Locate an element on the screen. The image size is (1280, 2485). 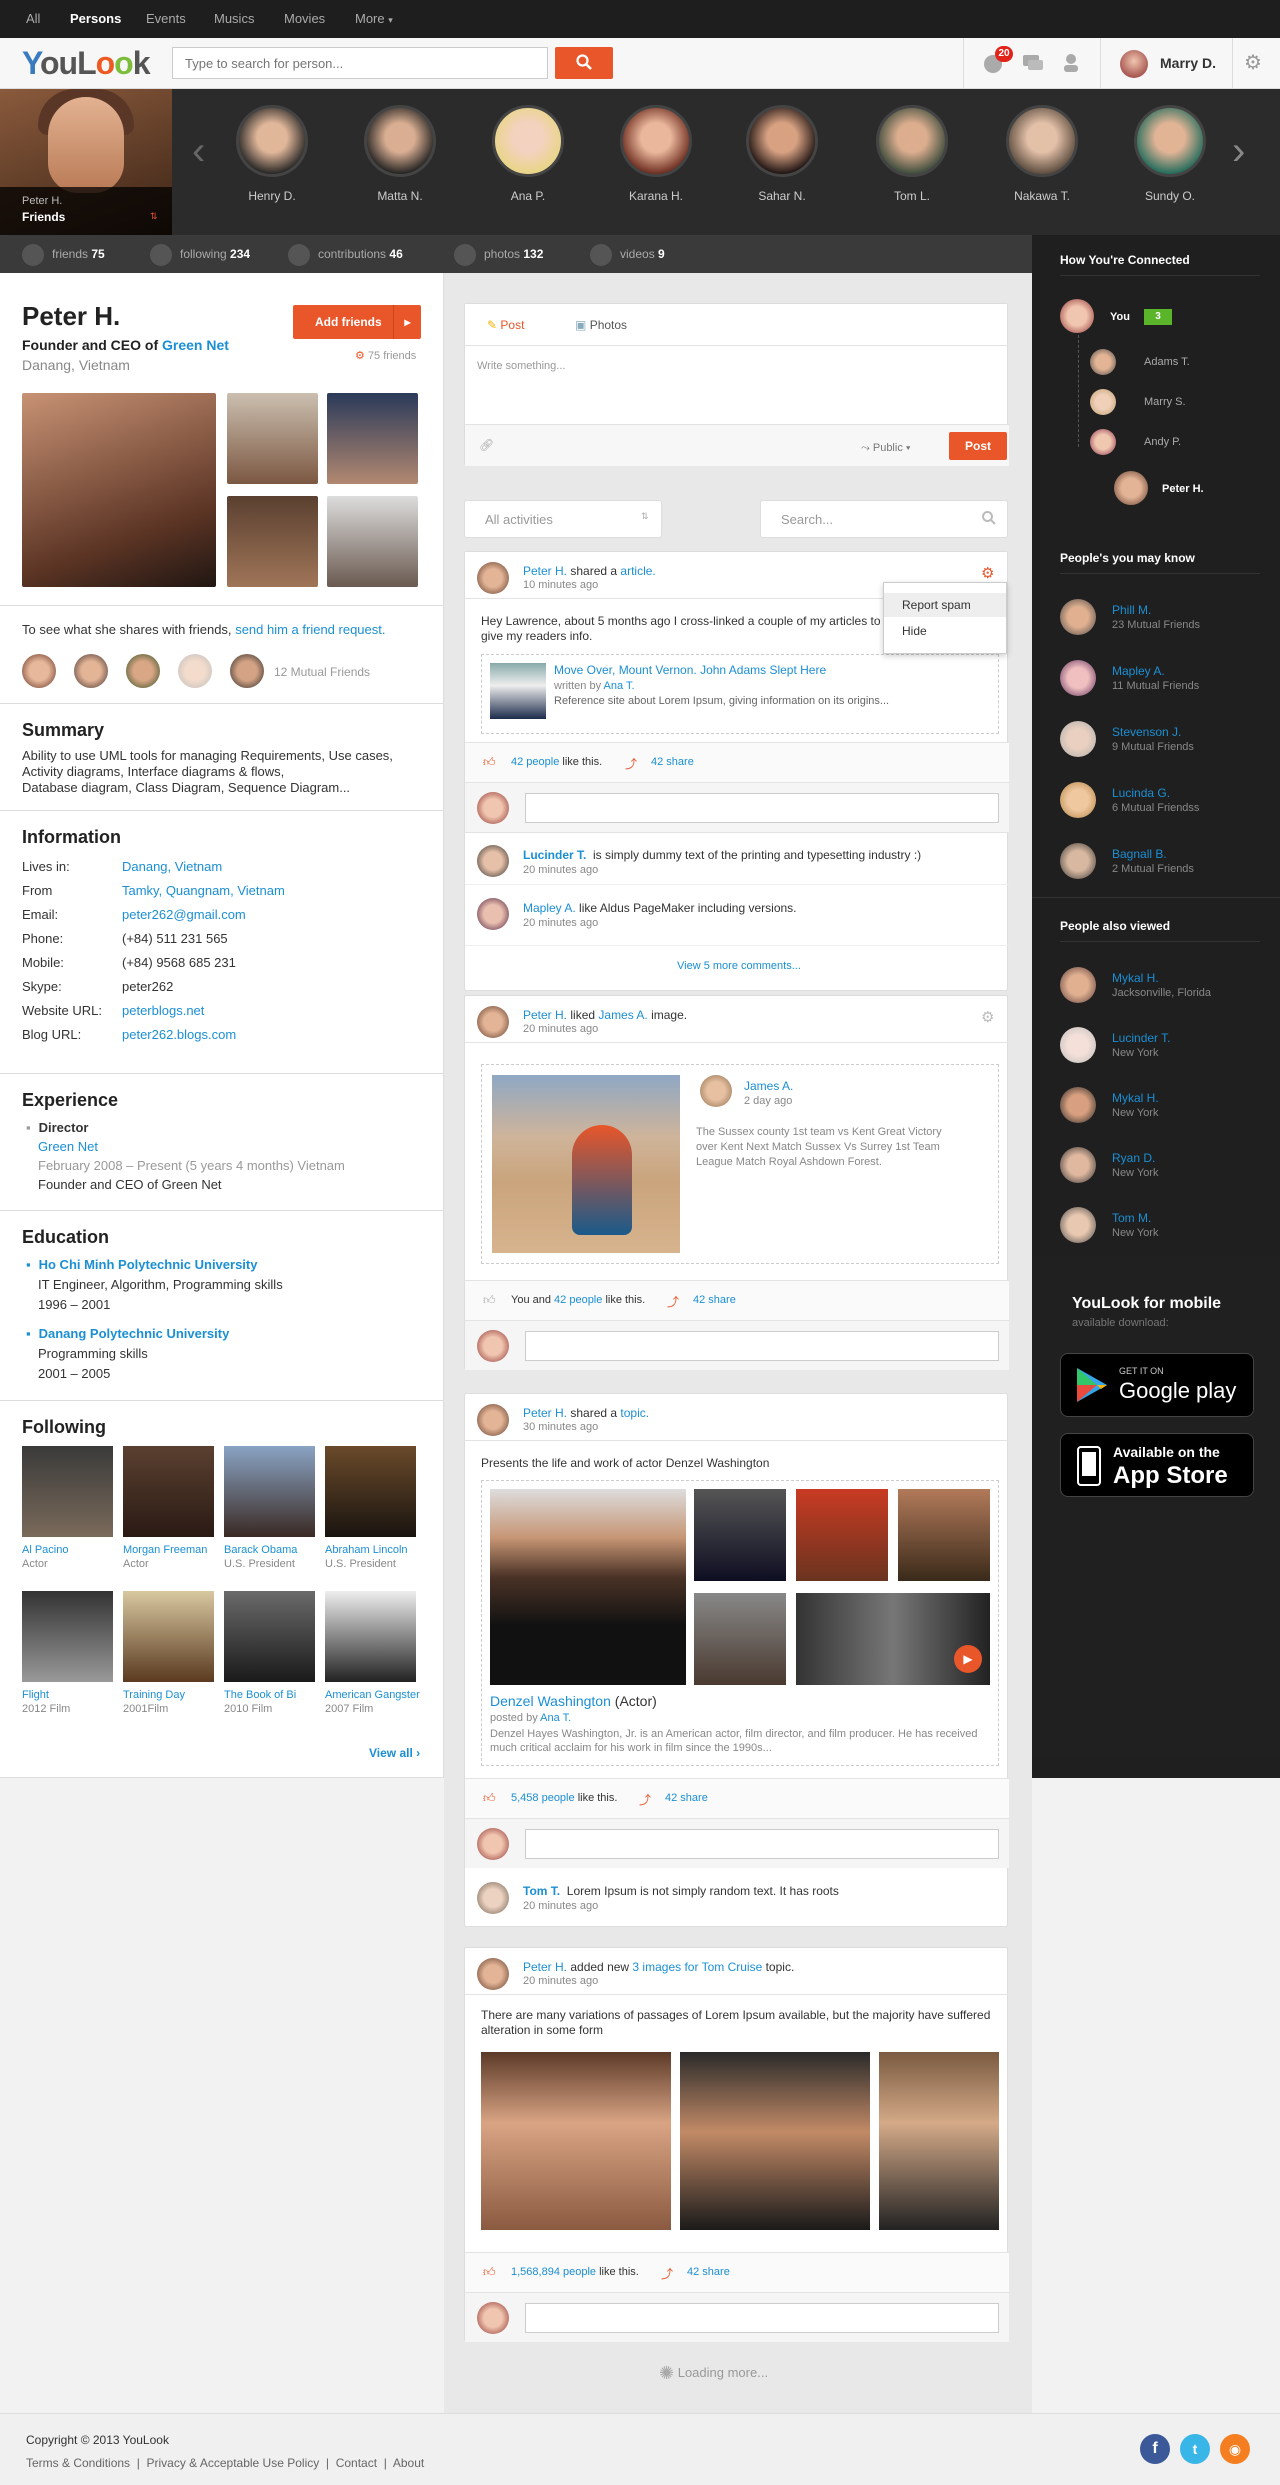
following-name: Morgan Freeman is located at coordinates (165, 1550).